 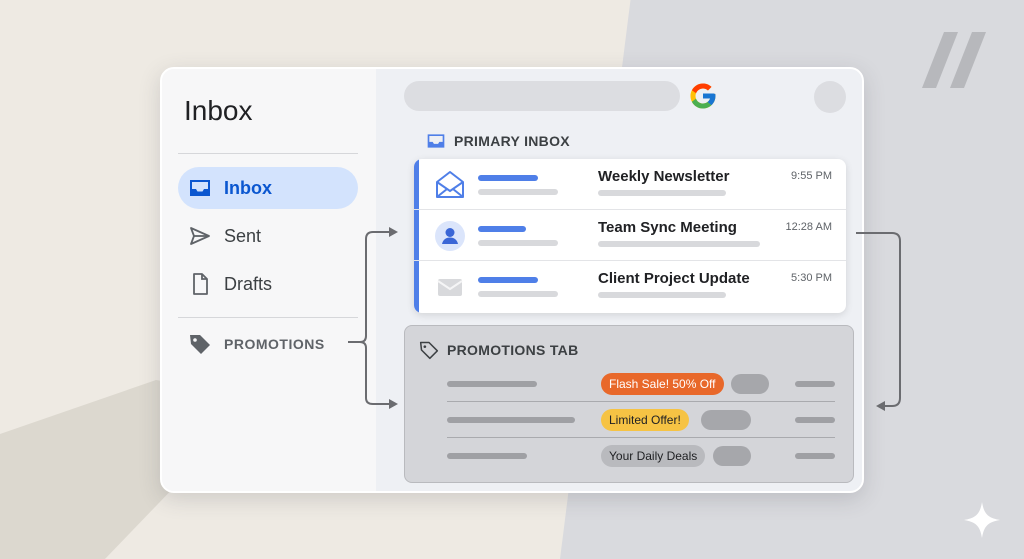 I want to click on sidebar-item-inbox: Inbox, so click(x=268, y=188).